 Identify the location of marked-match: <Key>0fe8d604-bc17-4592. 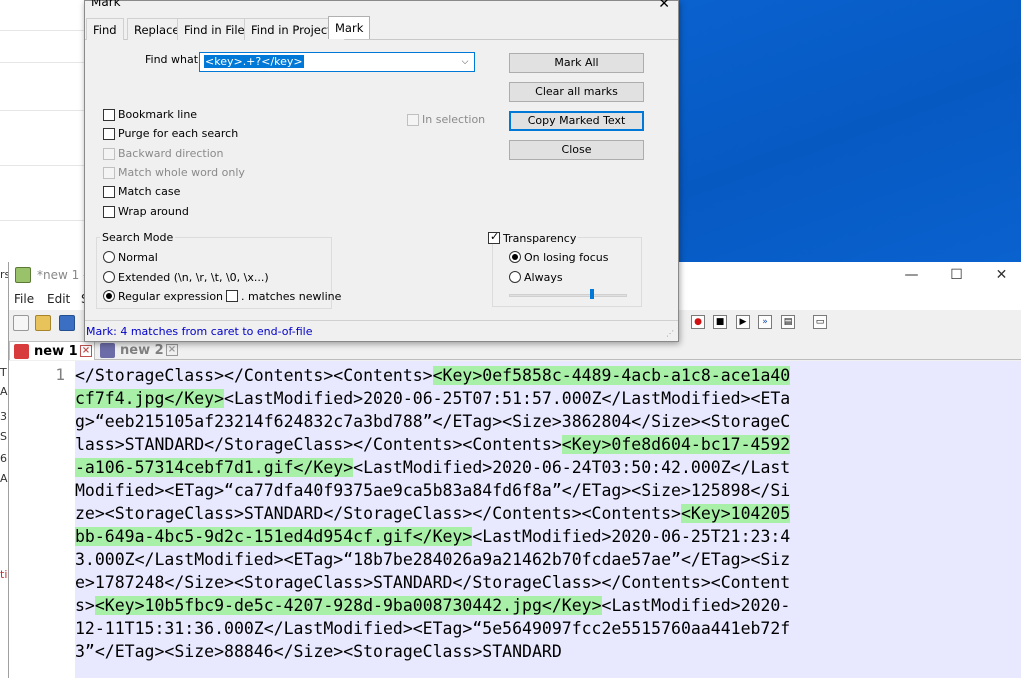
(676, 444).